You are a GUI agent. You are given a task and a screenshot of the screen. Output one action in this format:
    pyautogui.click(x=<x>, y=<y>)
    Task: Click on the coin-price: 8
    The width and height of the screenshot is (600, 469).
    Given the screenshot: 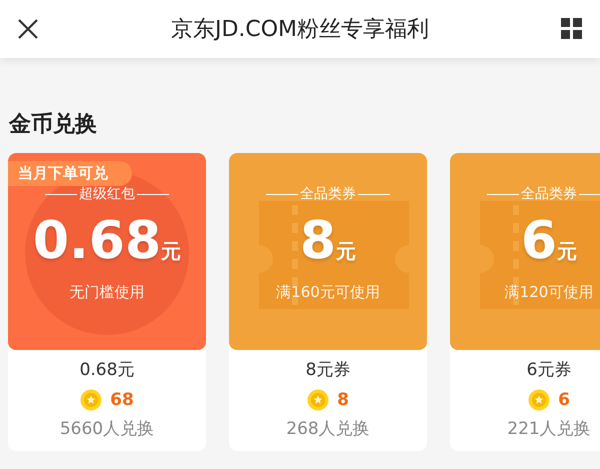 What is the action you would take?
    pyautogui.click(x=343, y=400)
    